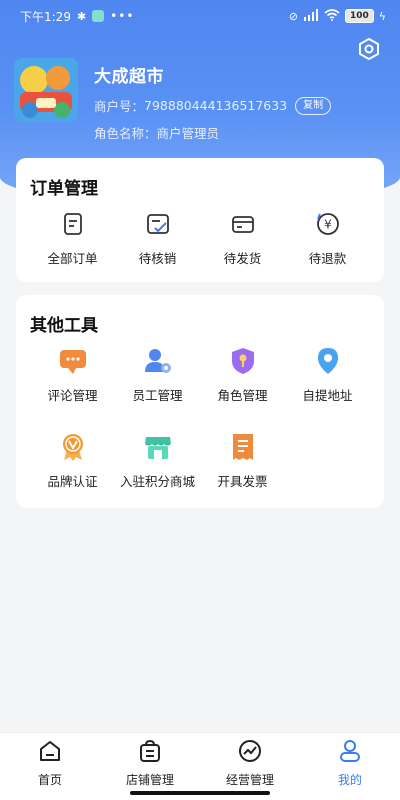 Image resolution: width=400 pixels, height=800 pixels. Describe the element at coordinates (129, 77) in the screenshot. I see `store-name: 大成超市` at that location.